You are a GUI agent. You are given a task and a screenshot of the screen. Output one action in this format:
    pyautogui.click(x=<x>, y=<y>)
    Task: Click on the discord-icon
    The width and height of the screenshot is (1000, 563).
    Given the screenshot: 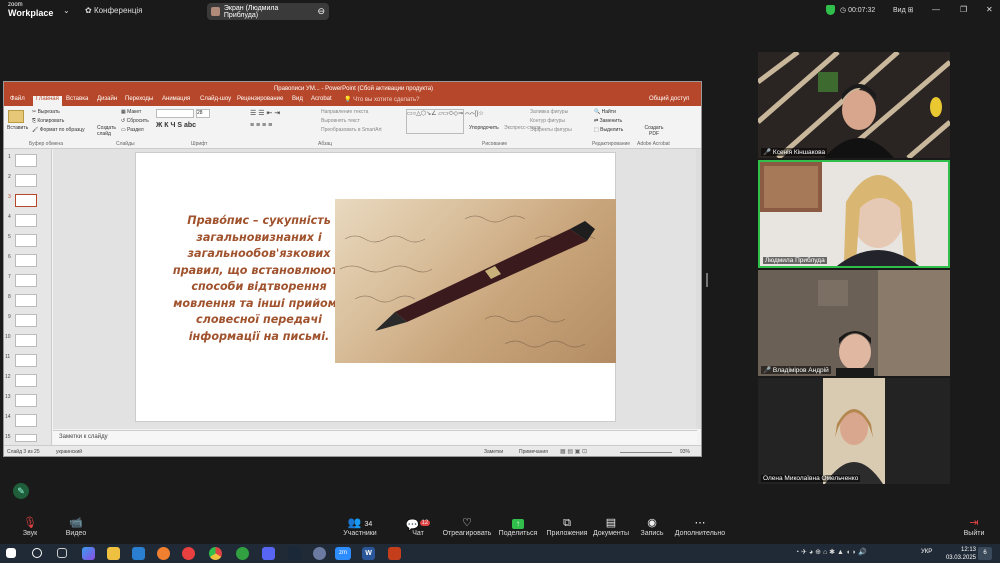 What is the action you would take?
    pyautogui.click(x=268, y=553)
    